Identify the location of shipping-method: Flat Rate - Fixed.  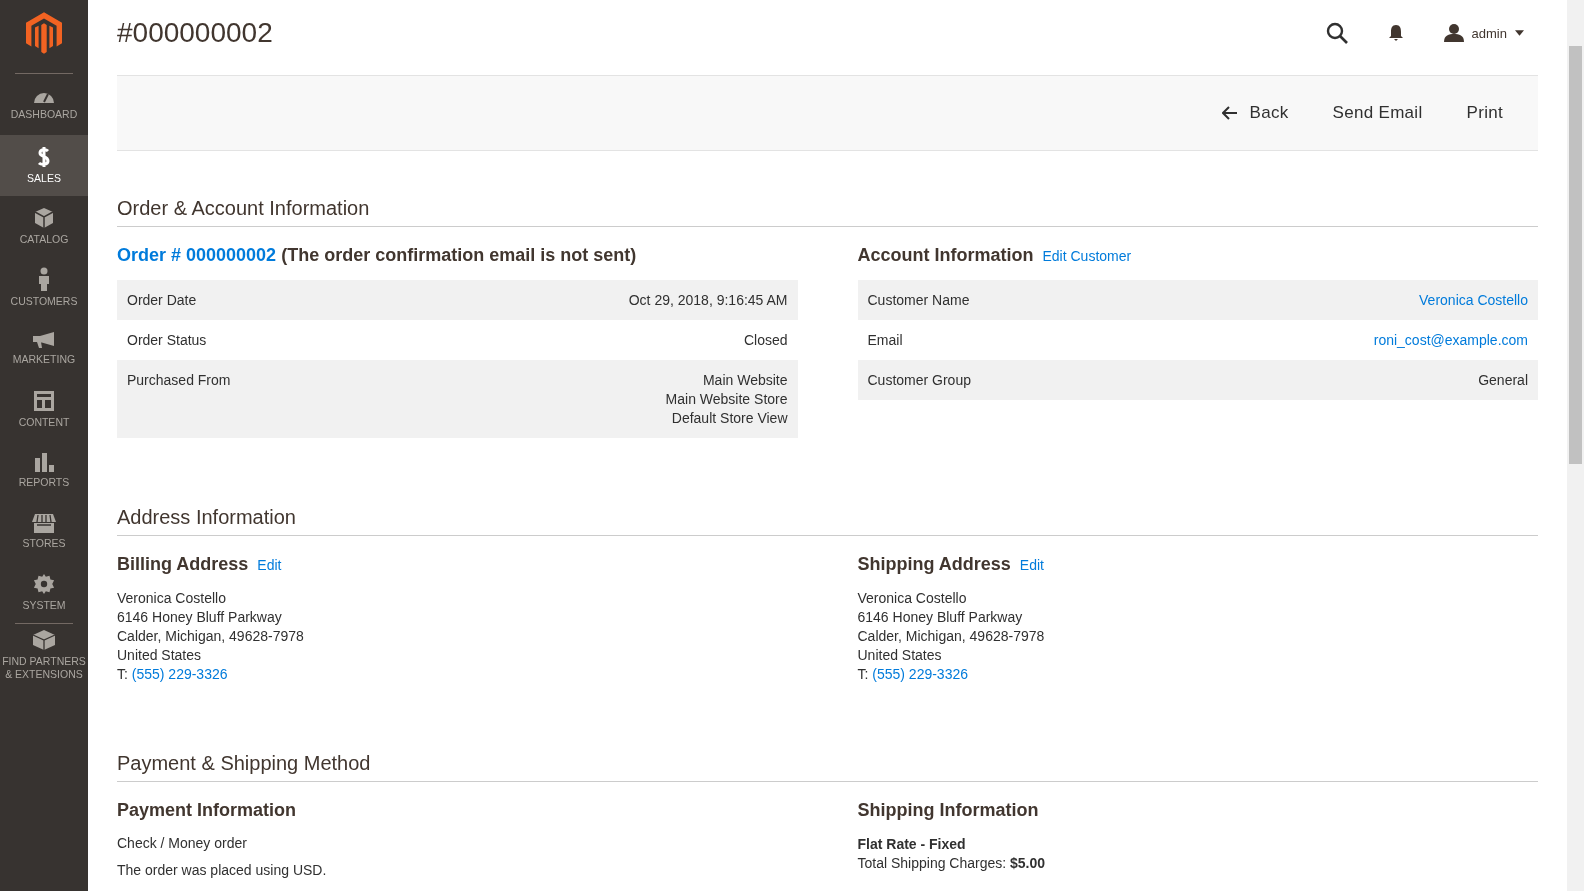
(912, 844).